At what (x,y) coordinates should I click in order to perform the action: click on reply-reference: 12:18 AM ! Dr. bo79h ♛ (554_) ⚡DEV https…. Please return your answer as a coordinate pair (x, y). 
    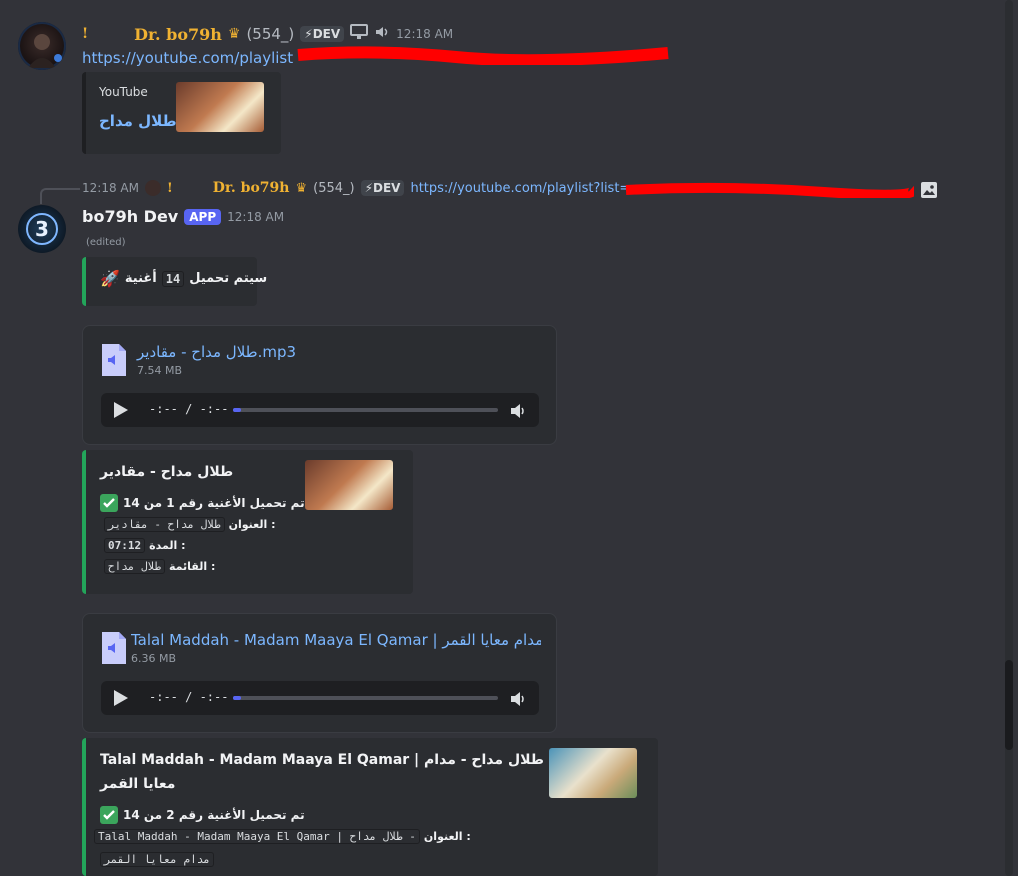
    Looking at the image, I should click on (356, 188).